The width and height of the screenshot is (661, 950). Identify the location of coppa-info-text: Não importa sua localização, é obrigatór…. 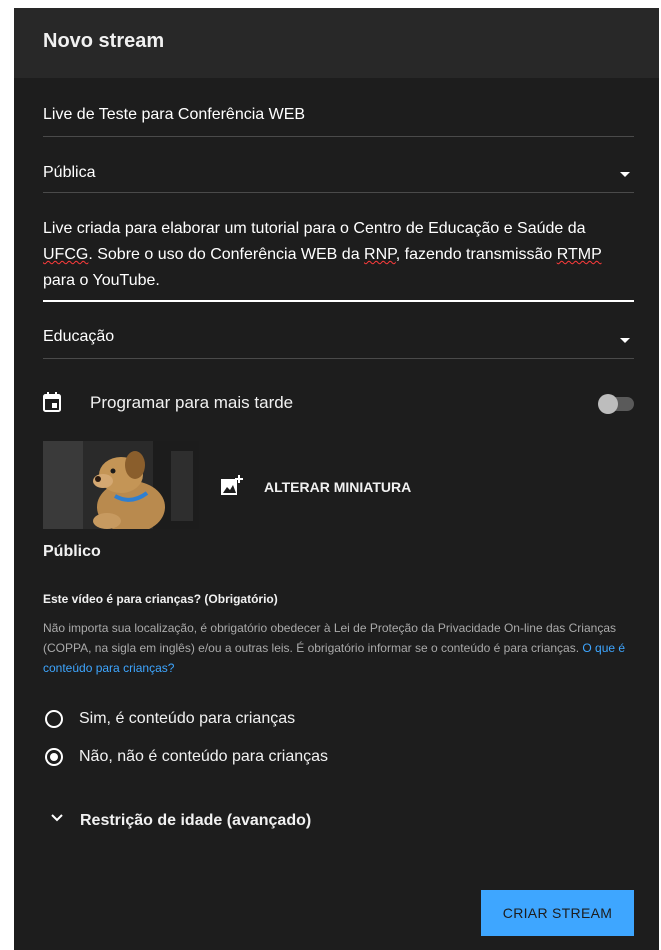
(334, 648).